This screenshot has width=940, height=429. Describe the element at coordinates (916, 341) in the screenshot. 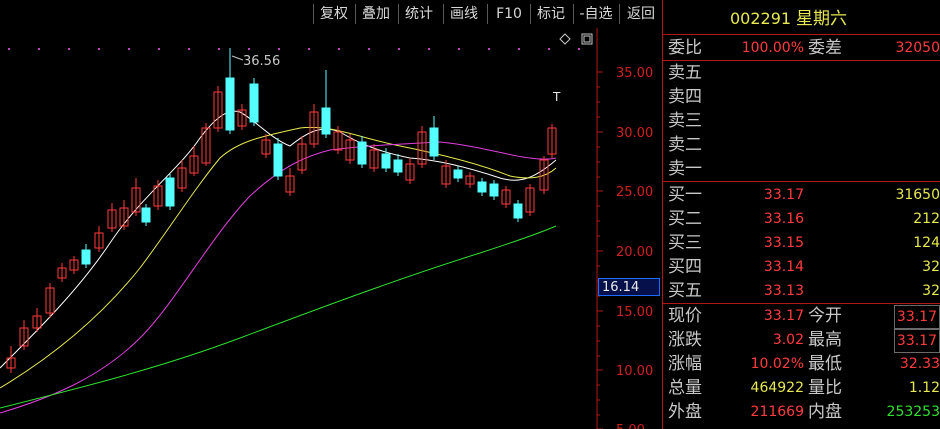

I see `high-value: 33.17` at that location.